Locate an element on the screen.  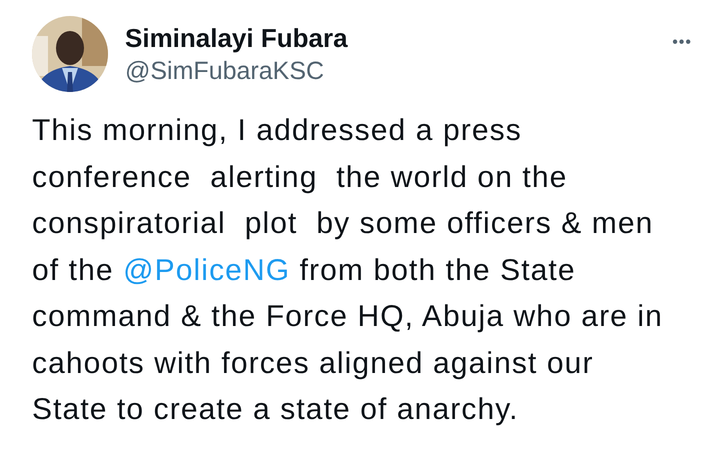
author-name: Siminalayi Fubara is located at coordinates (236, 38).